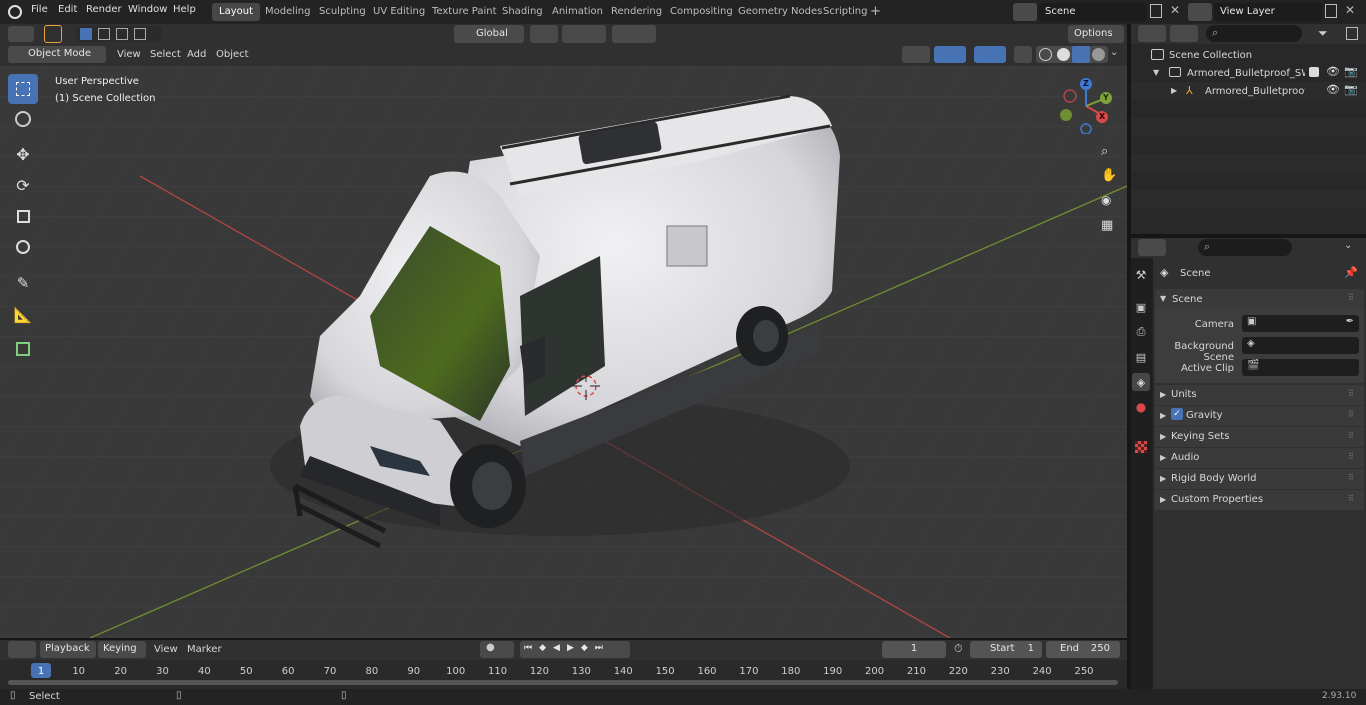 The height and width of the screenshot is (705, 1366). I want to click on scene-selector-button, so click(1025, 12).